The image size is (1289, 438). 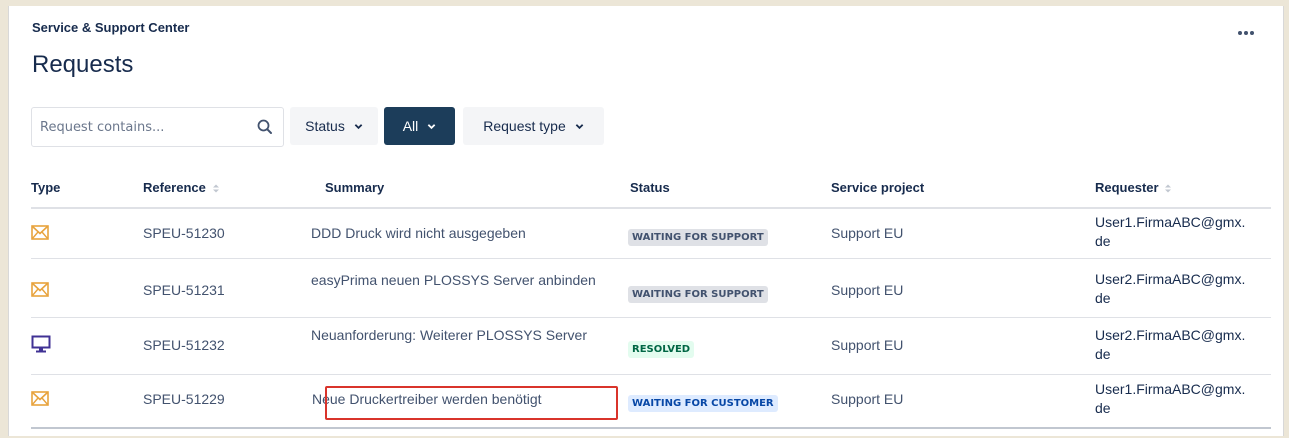 What do you see at coordinates (46, 187) in the screenshot?
I see `column-header-type: Type` at bounding box center [46, 187].